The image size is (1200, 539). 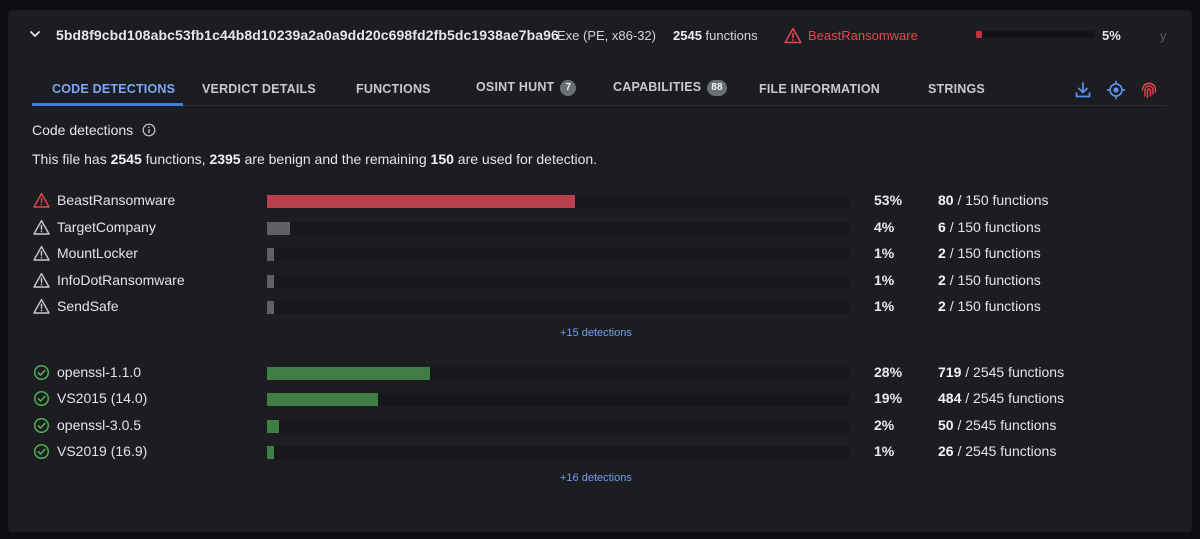 What do you see at coordinates (97, 253) in the screenshot?
I see `detection-name: MountLocker` at bounding box center [97, 253].